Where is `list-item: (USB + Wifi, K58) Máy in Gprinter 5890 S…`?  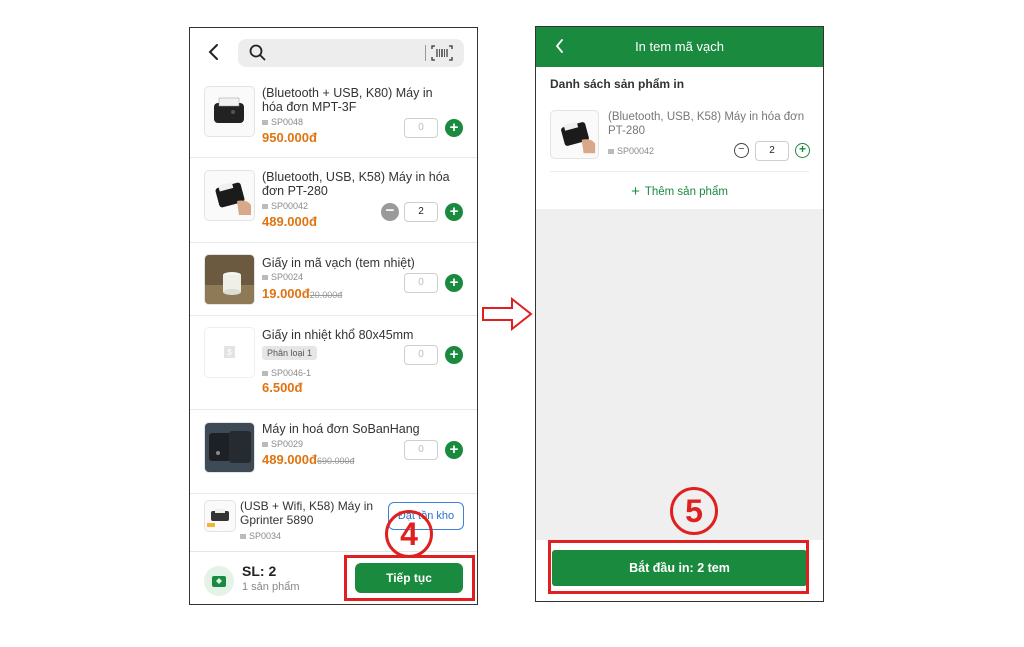
list-item: (USB + Wifi, K58) Máy in Gprinter 5890 S… is located at coordinates (333, 524).